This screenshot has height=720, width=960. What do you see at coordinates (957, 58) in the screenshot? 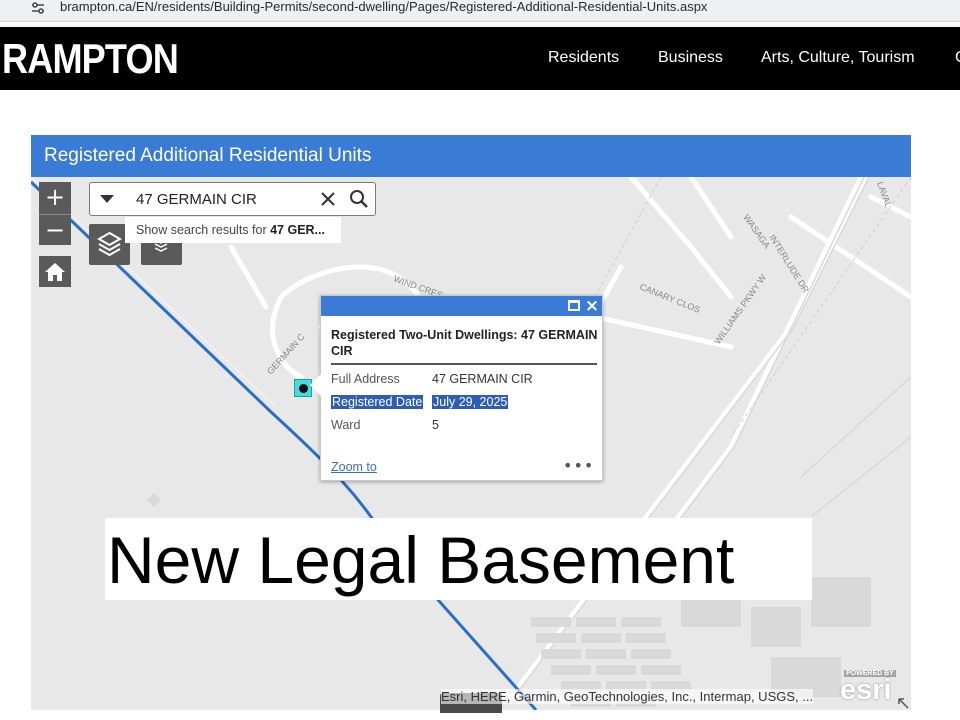
I see `nav-item-truncated: C` at bounding box center [957, 58].